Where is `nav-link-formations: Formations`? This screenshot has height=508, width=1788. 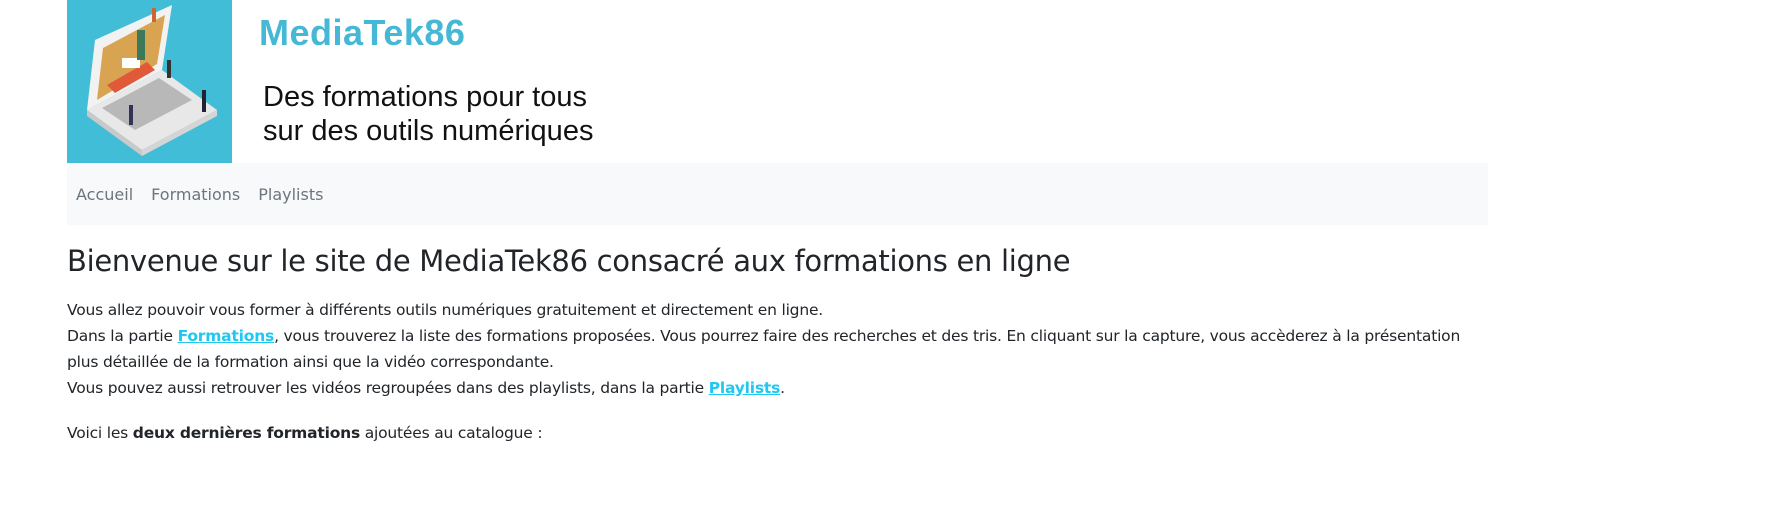
nav-link-formations: Formations is located at coordinates (195, 194).